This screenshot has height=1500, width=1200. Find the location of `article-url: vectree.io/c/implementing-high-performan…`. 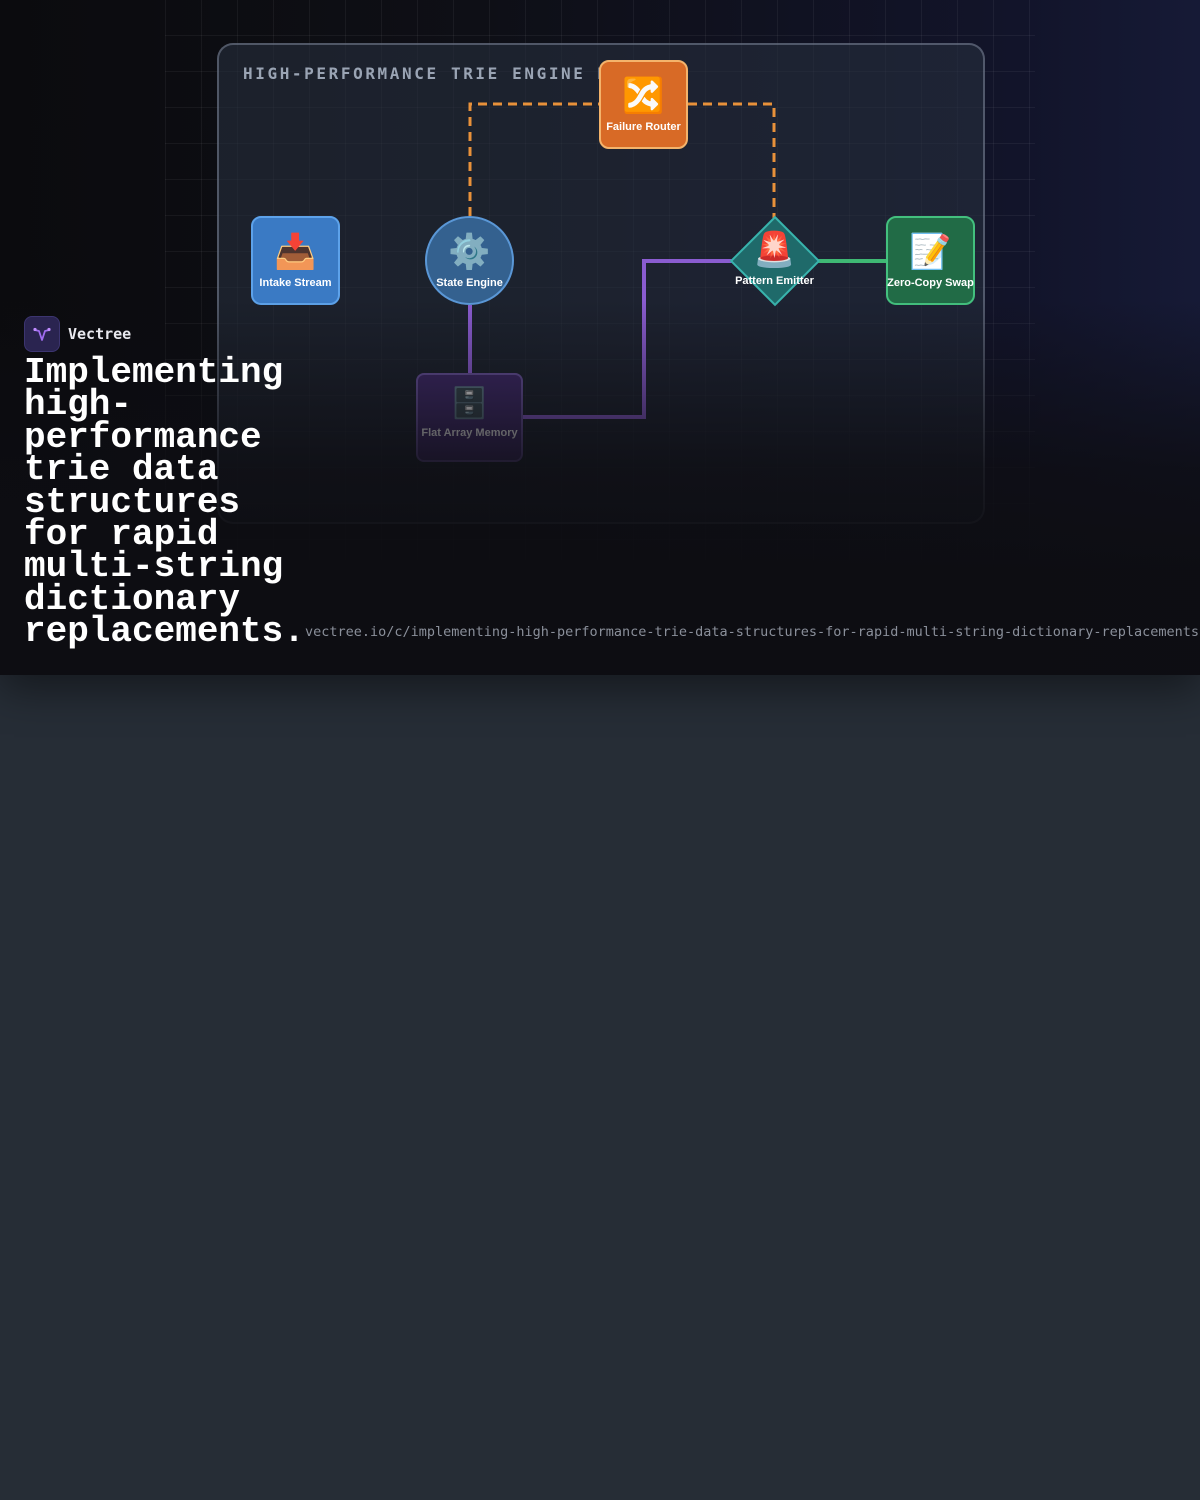

article-url: vectree.io/c/implementing-high-performan… is located at coordinates (752, 632).